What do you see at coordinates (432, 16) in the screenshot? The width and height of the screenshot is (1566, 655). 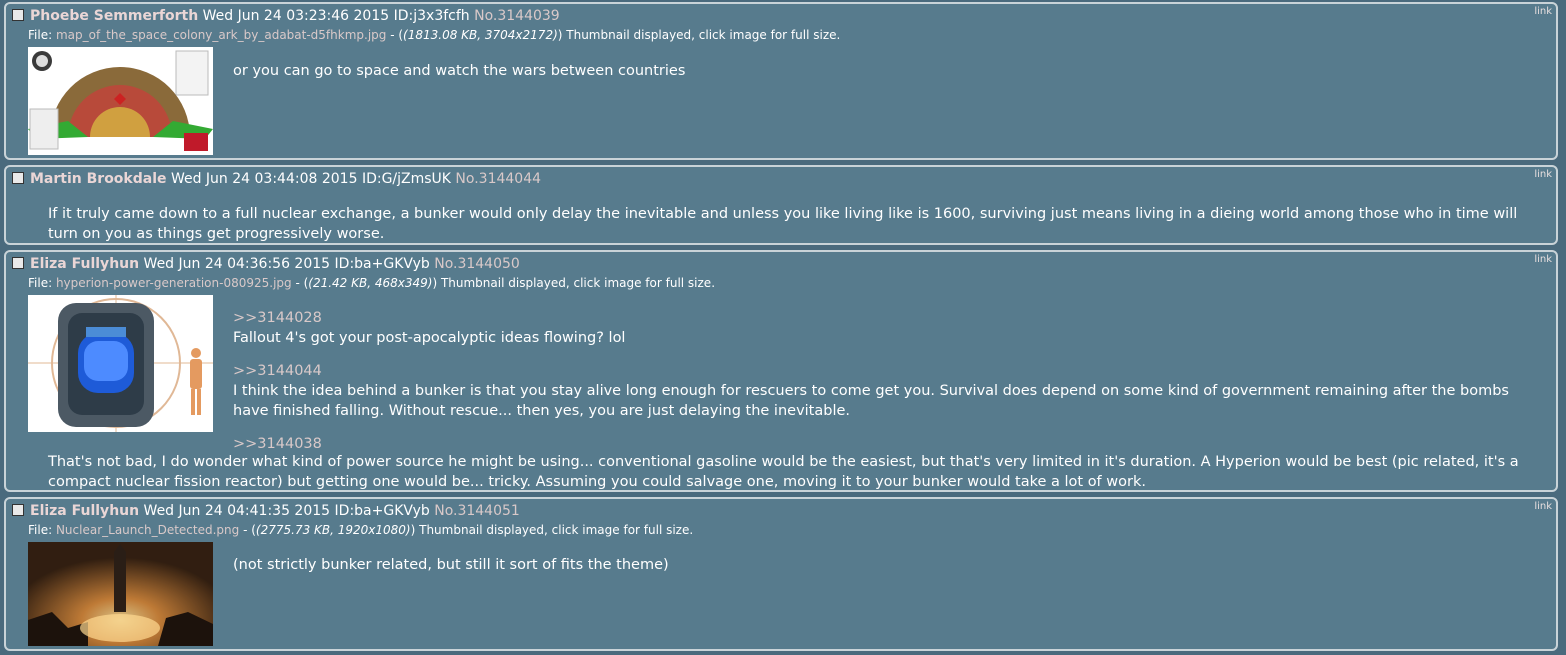 I see `poster-id: ID:j3x3fcfh` at bounding box center [432, 16].